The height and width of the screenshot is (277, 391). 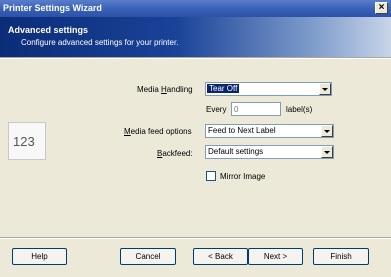 I want to click on backfeed-value: Default settings, so click(x=236, y=151).